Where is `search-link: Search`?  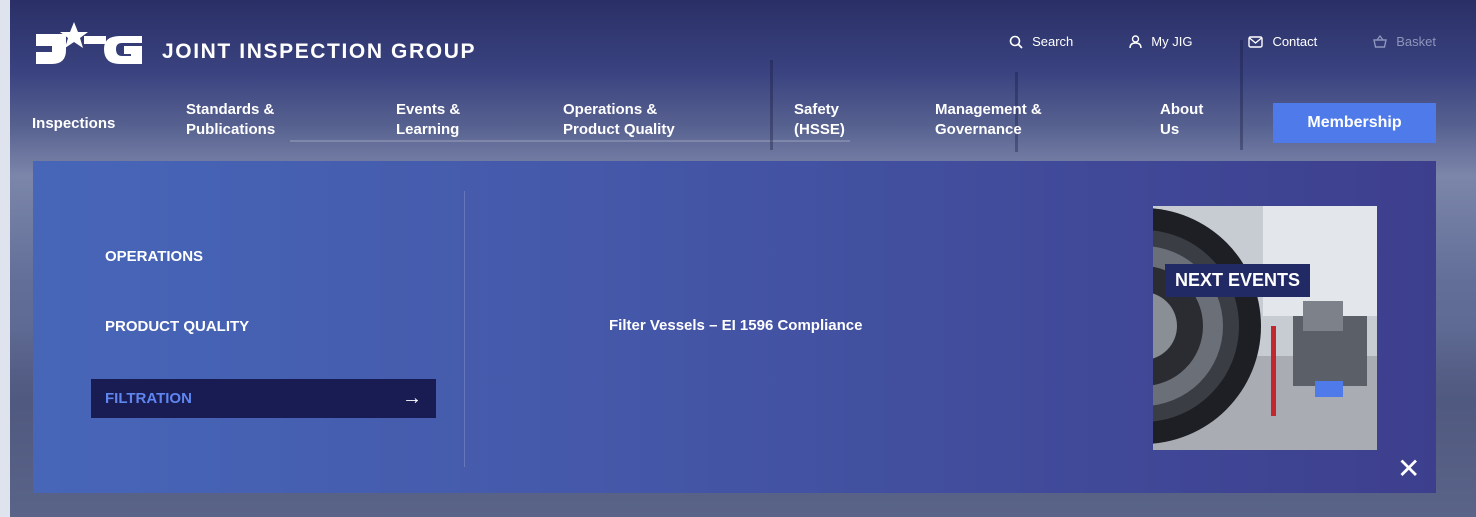 search-link: Search is located at coordinates (1041, 41).